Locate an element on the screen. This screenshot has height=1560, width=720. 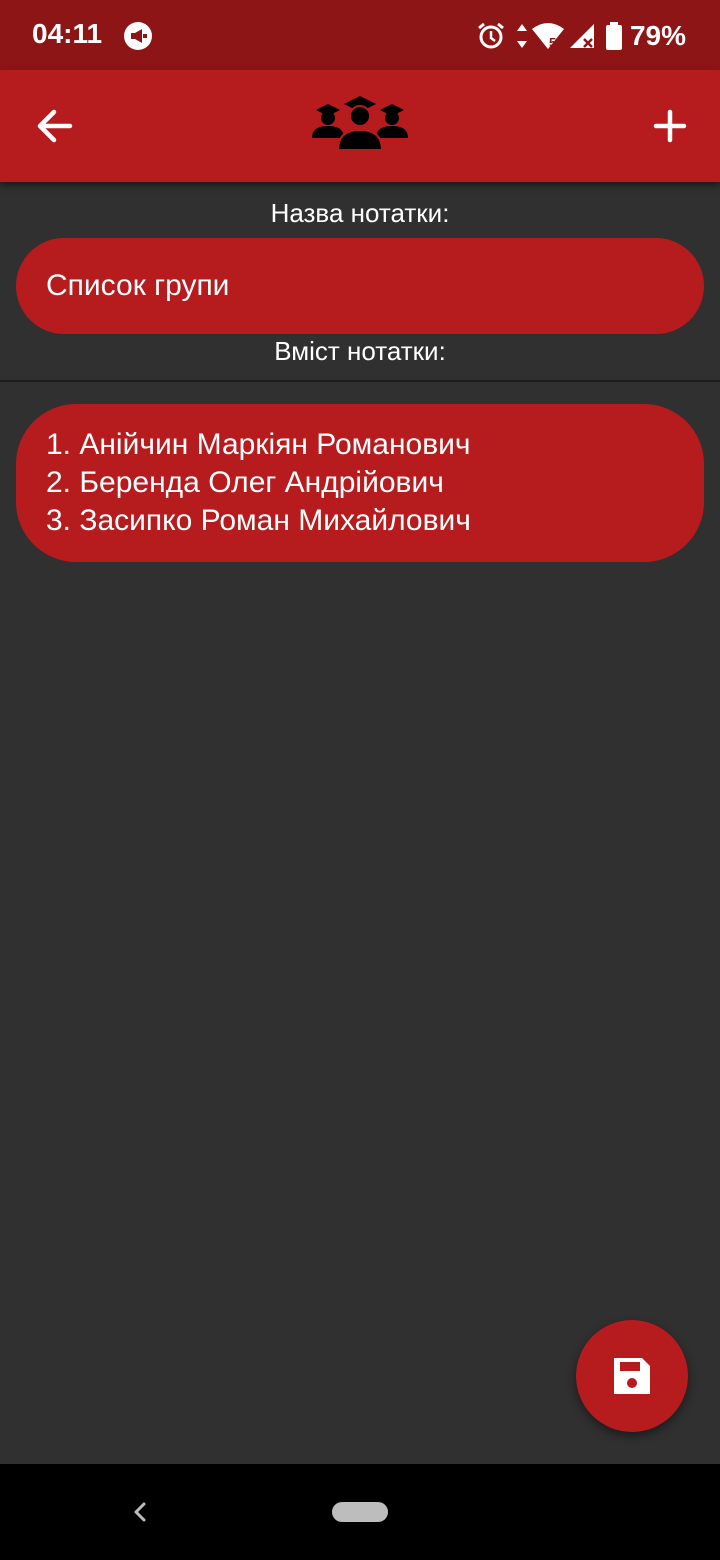
battery-percent: 79% is located at coordinates (657, 35).